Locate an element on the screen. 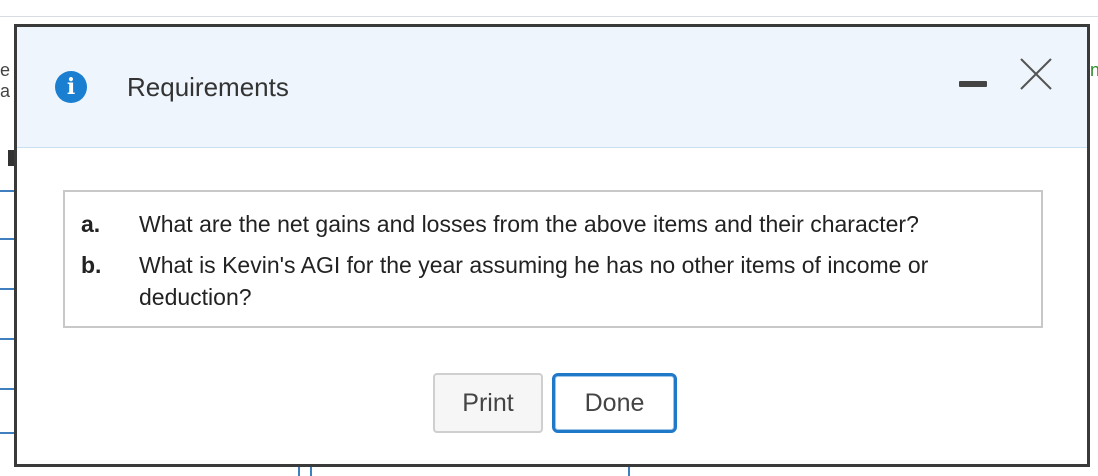 Image resolution: width=1098 pixels, height=476 pixels. close-button is located at coordinates (1036, 74).